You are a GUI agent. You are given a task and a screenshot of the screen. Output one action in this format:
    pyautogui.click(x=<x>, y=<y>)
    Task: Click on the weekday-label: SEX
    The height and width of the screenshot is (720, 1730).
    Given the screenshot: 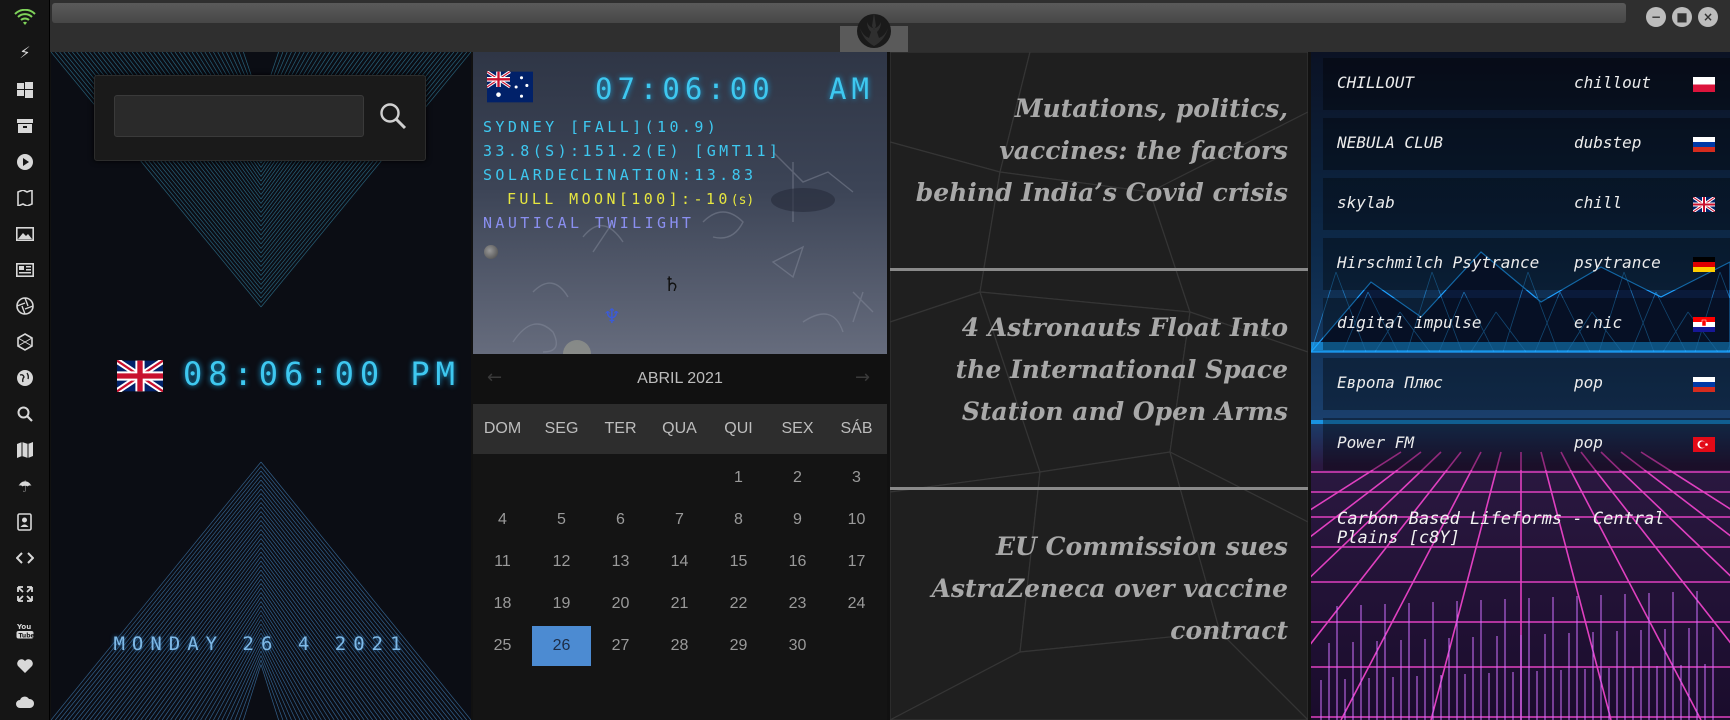 What is the action you would take?
    pyautogui.click(x=797, y=428)
    